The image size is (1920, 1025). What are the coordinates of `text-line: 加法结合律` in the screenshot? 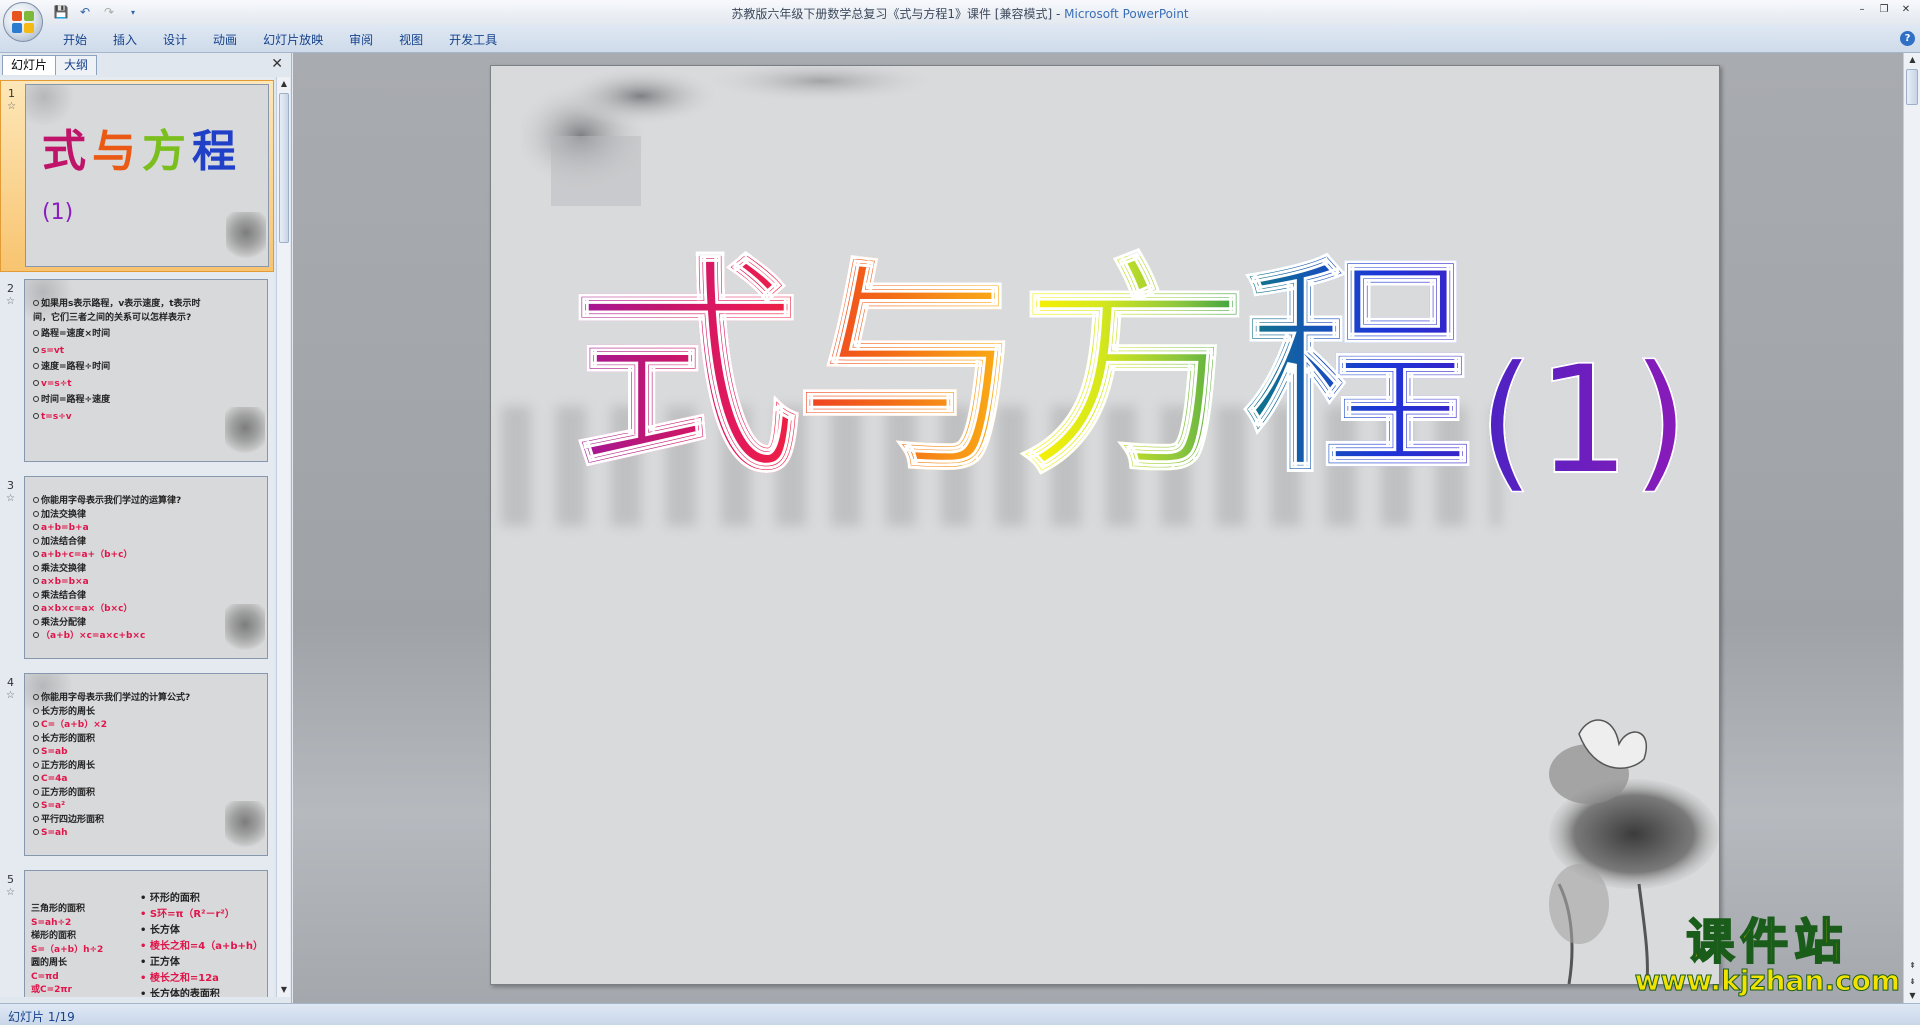 It's located at (147, 543).